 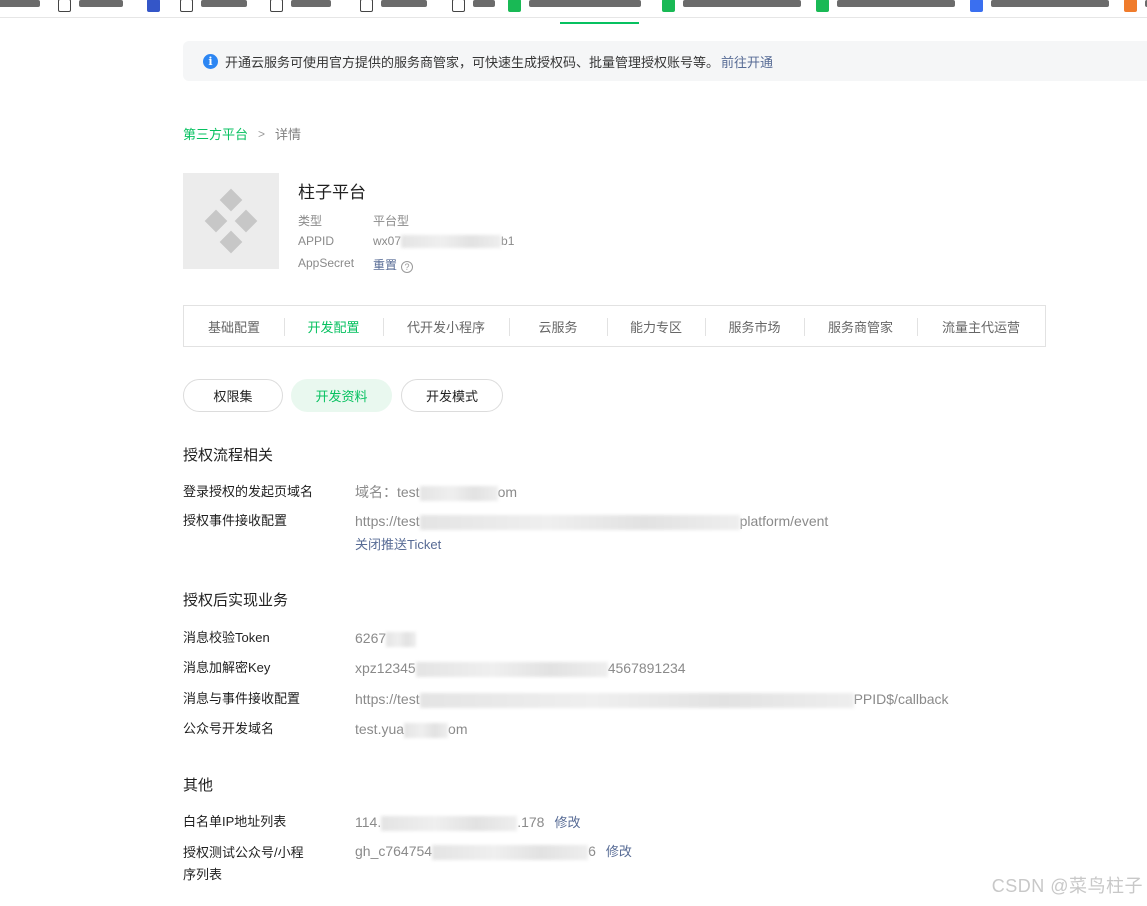 I want to click on tab-basic-config: 基础配置, so click(x=234, y=326).